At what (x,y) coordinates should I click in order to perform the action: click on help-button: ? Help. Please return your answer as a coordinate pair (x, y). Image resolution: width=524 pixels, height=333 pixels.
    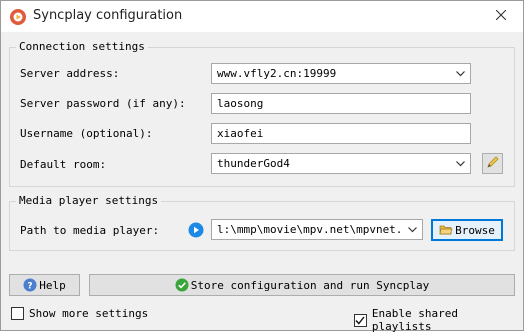
    Looking at the image, I should click on (44, 285).